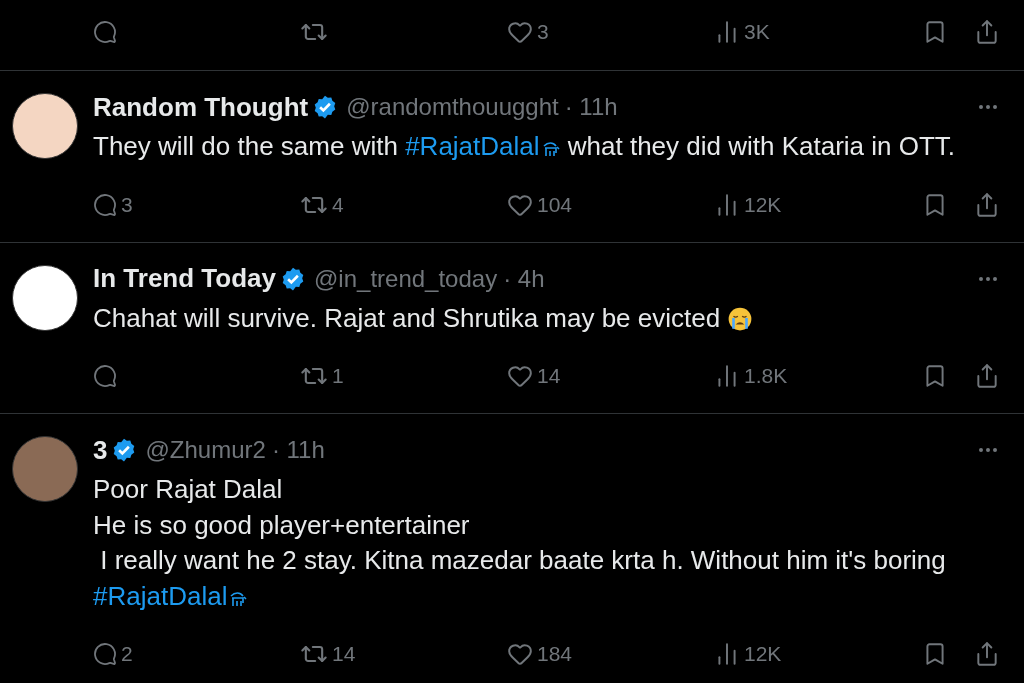 Image resolution: width=1024 pixels, height=683 pixels. What do you see at coordinates (742, 32) in the screenshot?
I see `views-button: 3K` at bounding box center [742, 32].